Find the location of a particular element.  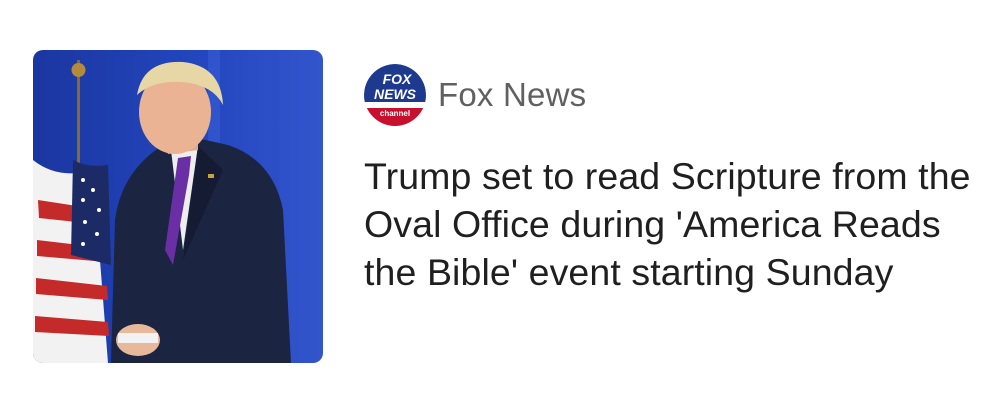

fox-news-logo-icon: FOX NEWS channel is located at coordinates (395, 95).